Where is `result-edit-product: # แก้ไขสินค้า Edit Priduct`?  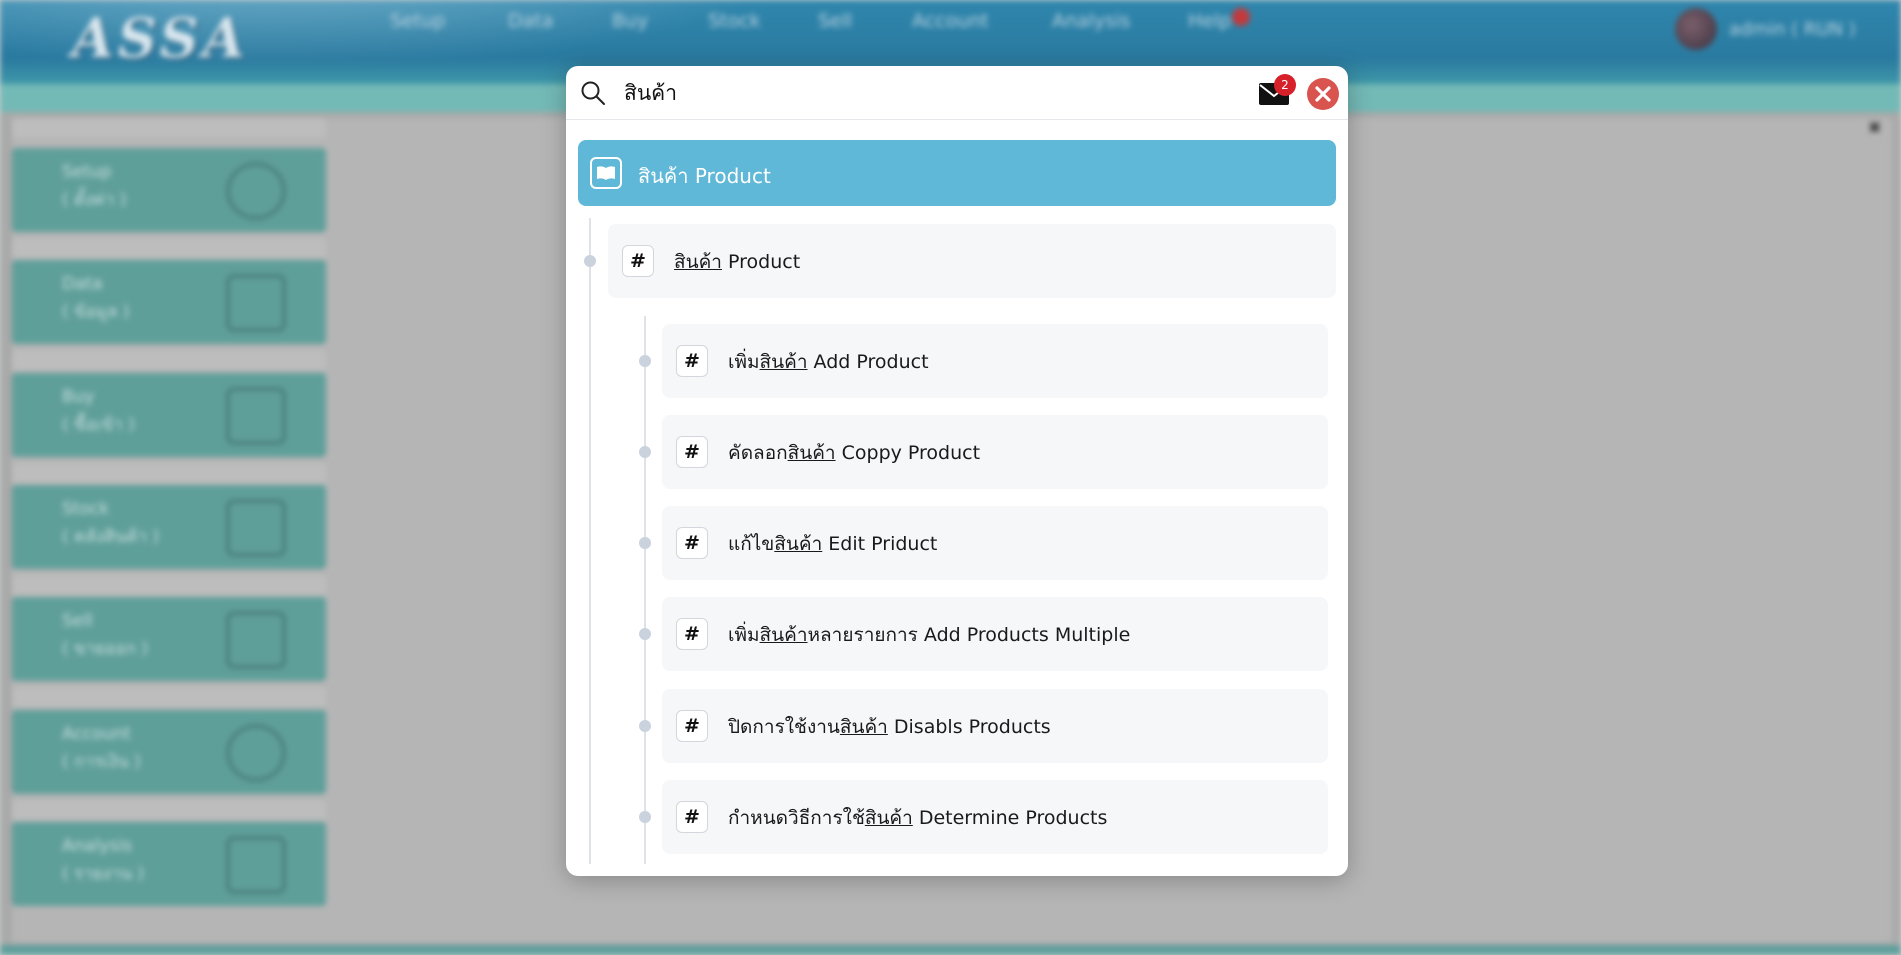
result-edit-product: # แก้ไขสินค้า Edit Priduct is located at coordinates (995, 543).